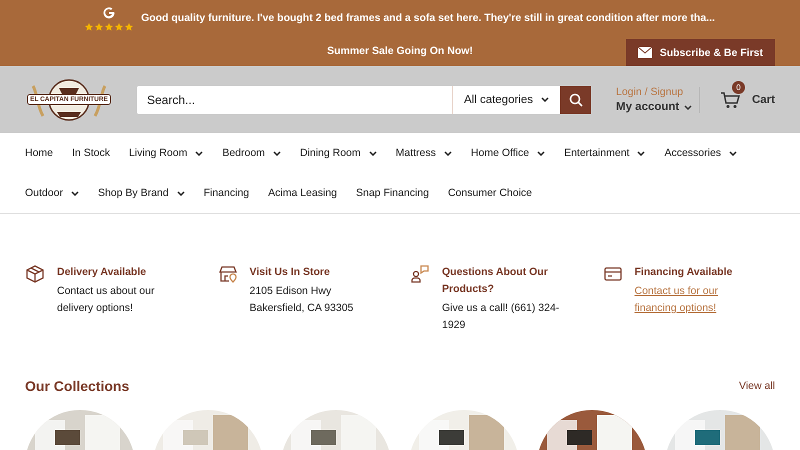  I want to click on feature-title: Delivery Available, so click(102, 272).